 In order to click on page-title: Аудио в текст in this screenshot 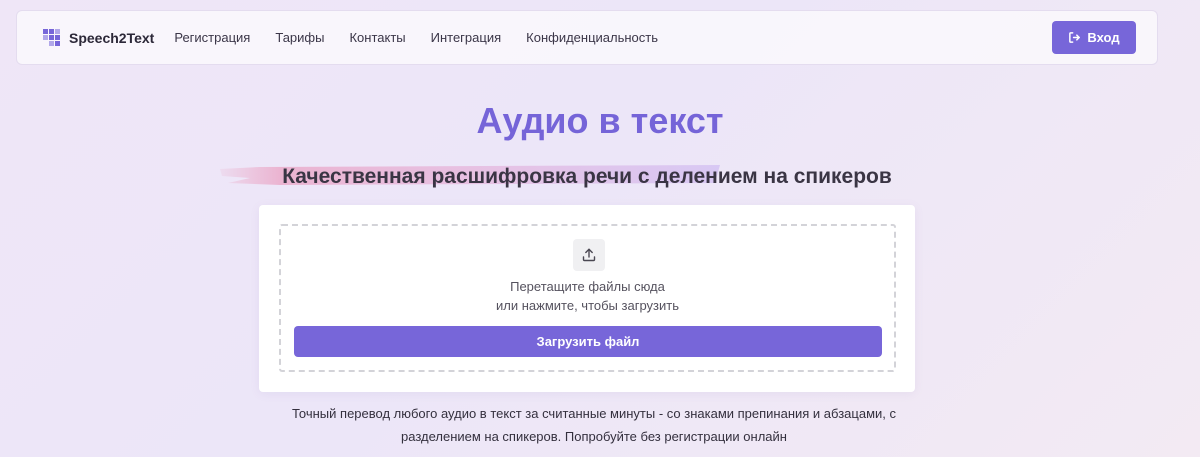, I will do `click(600, 120)`.